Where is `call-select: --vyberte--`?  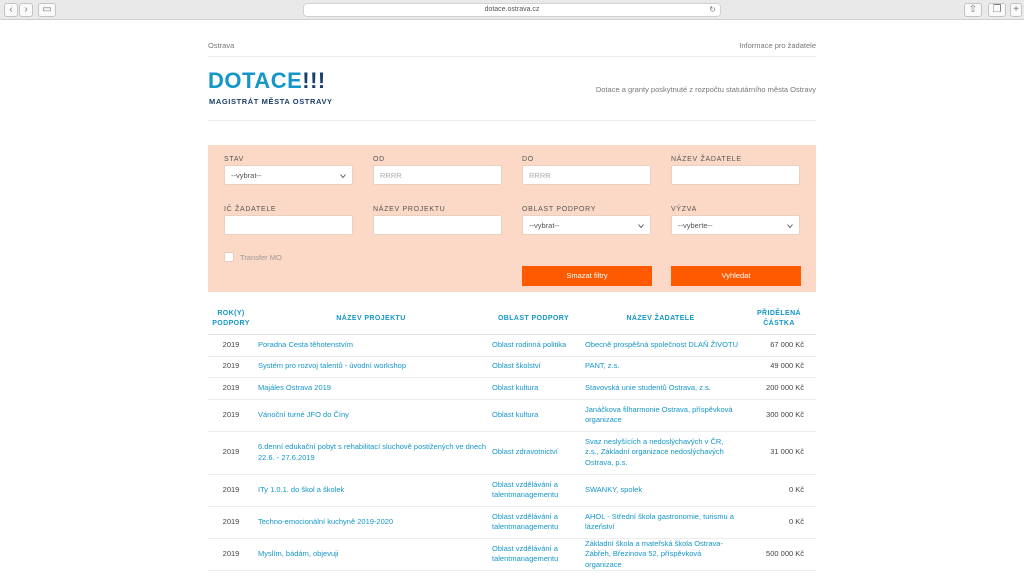
call-select: --vyberte-- is located at coordinates (735, 225).